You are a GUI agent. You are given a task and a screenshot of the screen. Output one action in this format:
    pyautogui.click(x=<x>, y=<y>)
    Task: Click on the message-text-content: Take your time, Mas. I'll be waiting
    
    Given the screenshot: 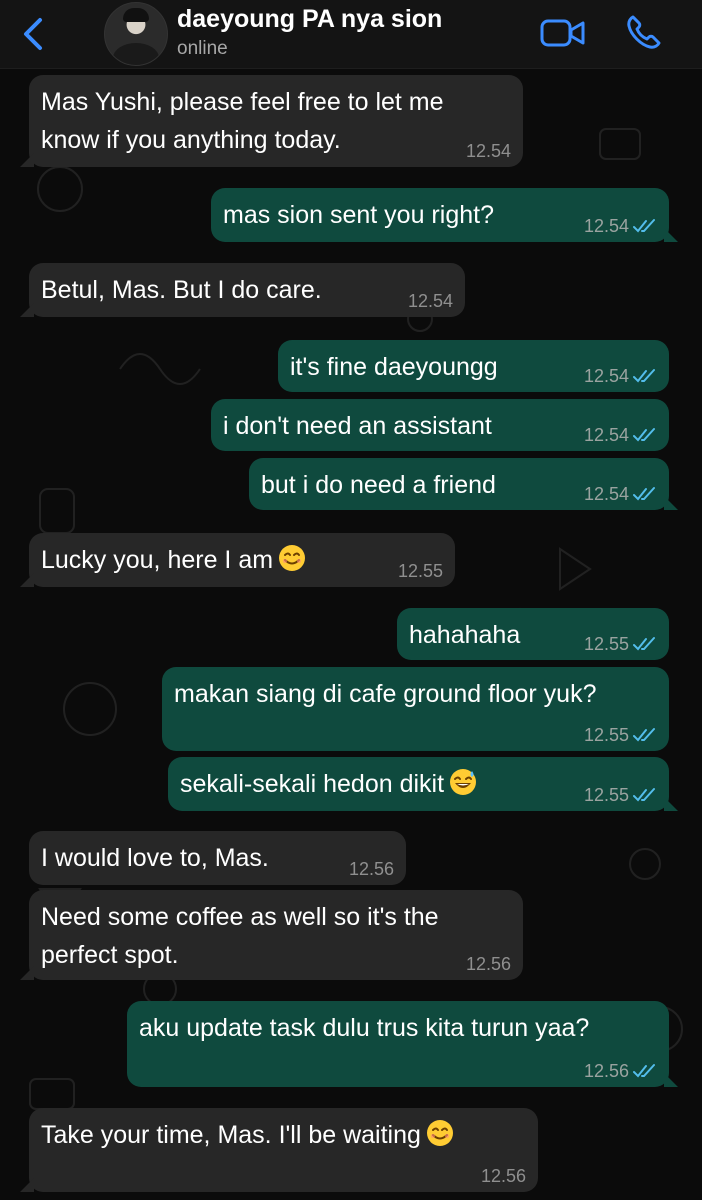 What is the action you would take?
    pyautogui.click(x=231, y=1135)
    